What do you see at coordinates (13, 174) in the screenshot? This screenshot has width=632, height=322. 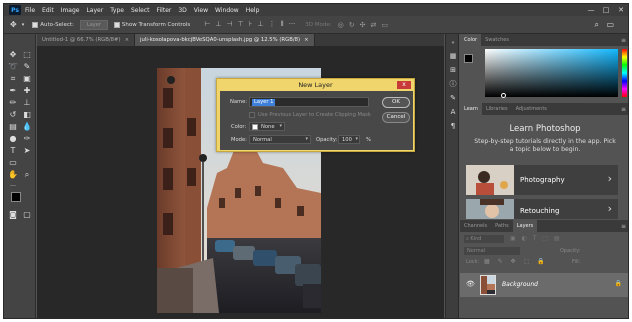 I see `hand-tool-icon: ✋` at bounding box center [13, 174].